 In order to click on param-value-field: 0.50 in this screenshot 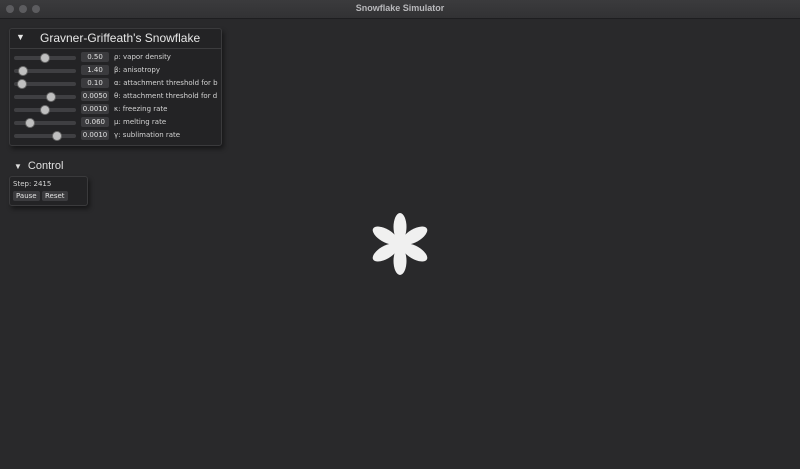, I will do `click(95, 57)`.